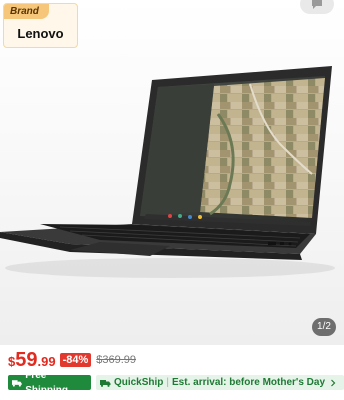 The height and width of the screenshot is (400, 344). Describe the element at coordinates (324, 327) in the screenshot. I see `image-counter: 1/2` at that location.